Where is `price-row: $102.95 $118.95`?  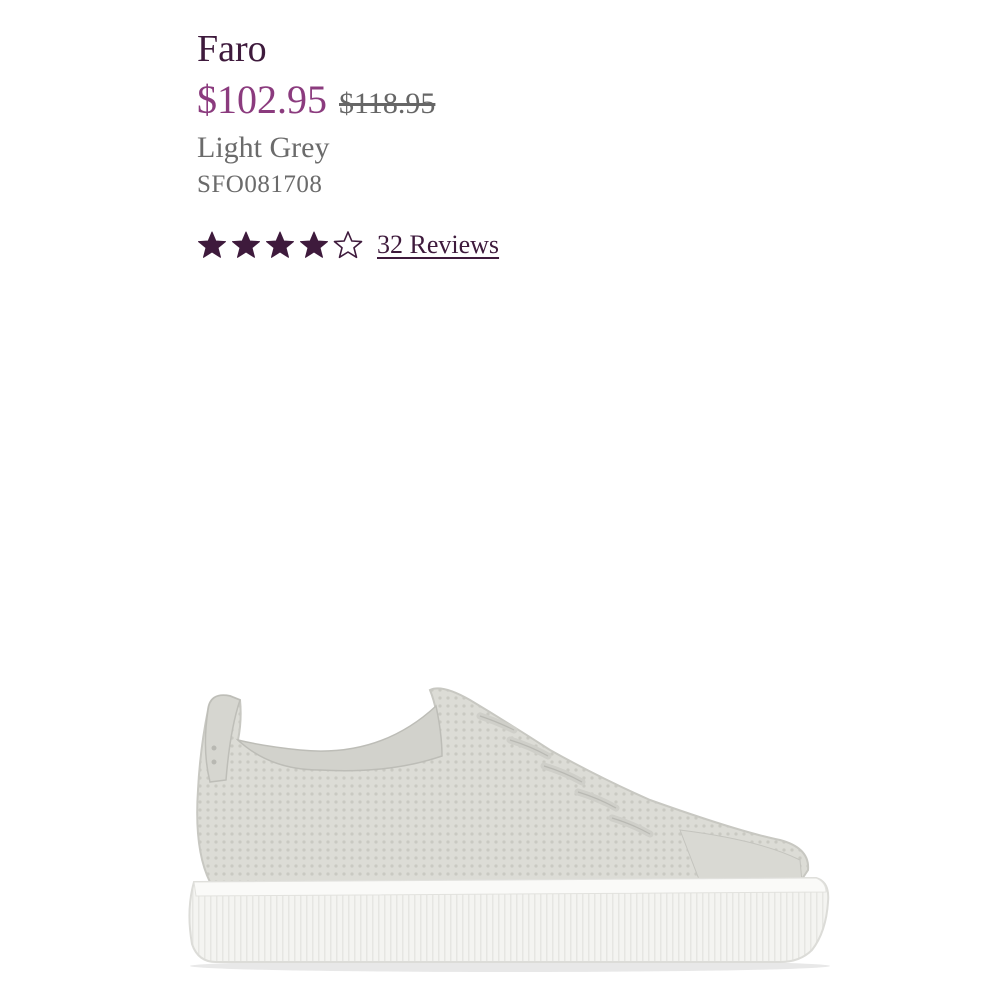
price-row: $102.95 $118.95 is located at coordinates (348, 100).